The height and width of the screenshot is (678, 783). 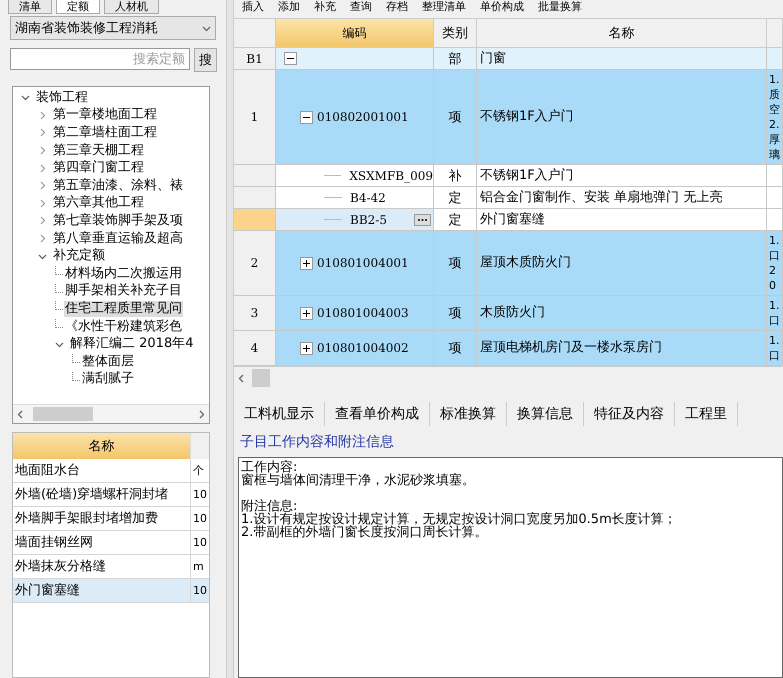 I want to click on row-number: B1, so click(x=255, y=59).